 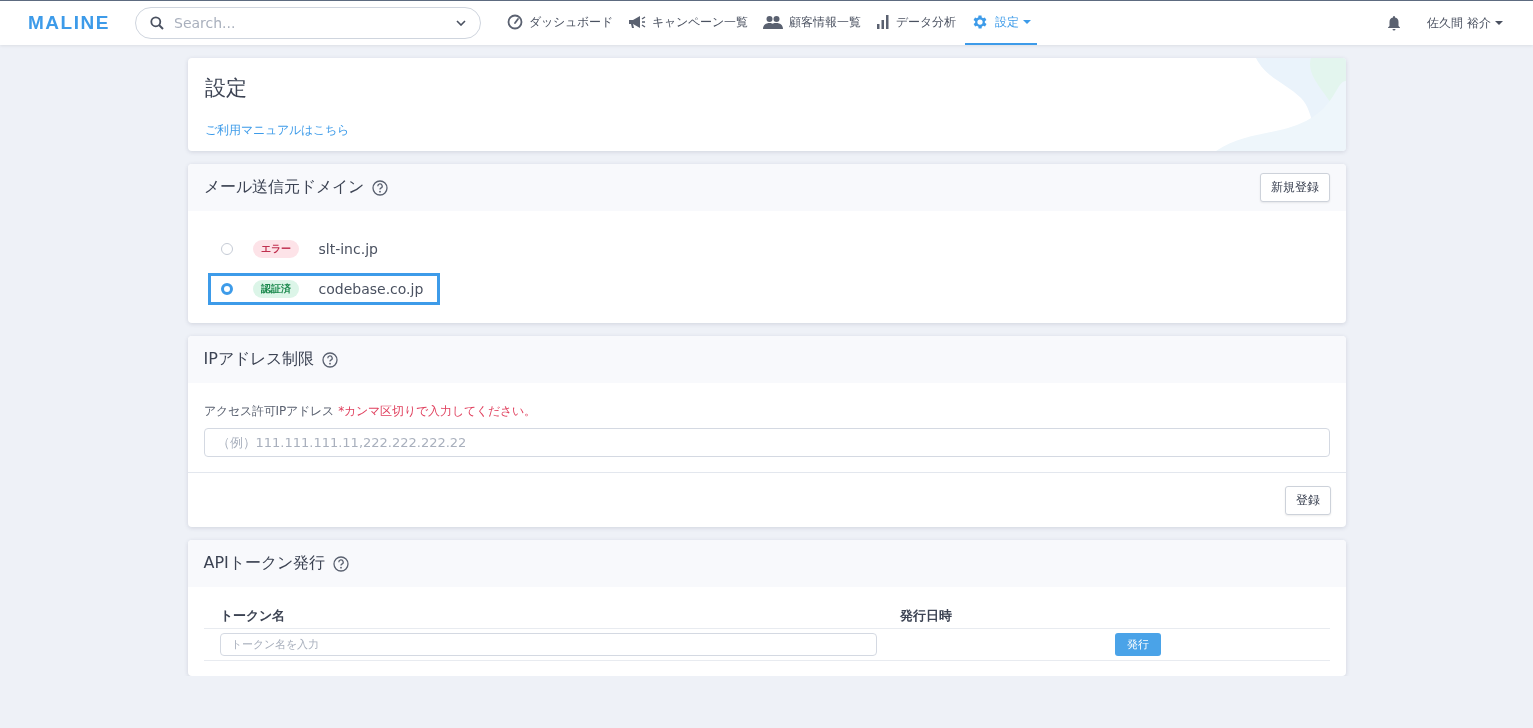 What do you see at coordinates (773, 22) in the screenshot?
I see `people-icon` at bounding box center [773, 22].